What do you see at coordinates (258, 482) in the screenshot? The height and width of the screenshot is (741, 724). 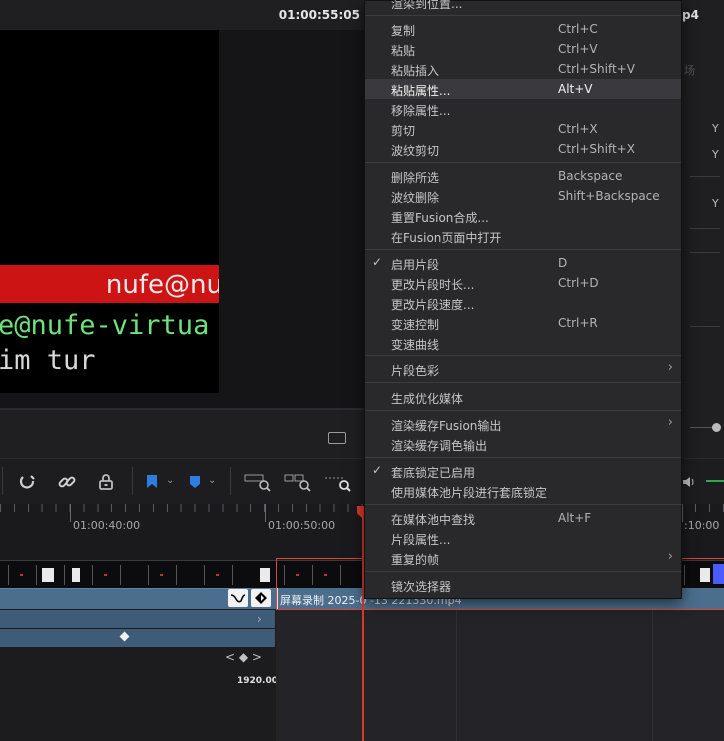 I see `zoom-full-icon` at bounding box center [258, 482].